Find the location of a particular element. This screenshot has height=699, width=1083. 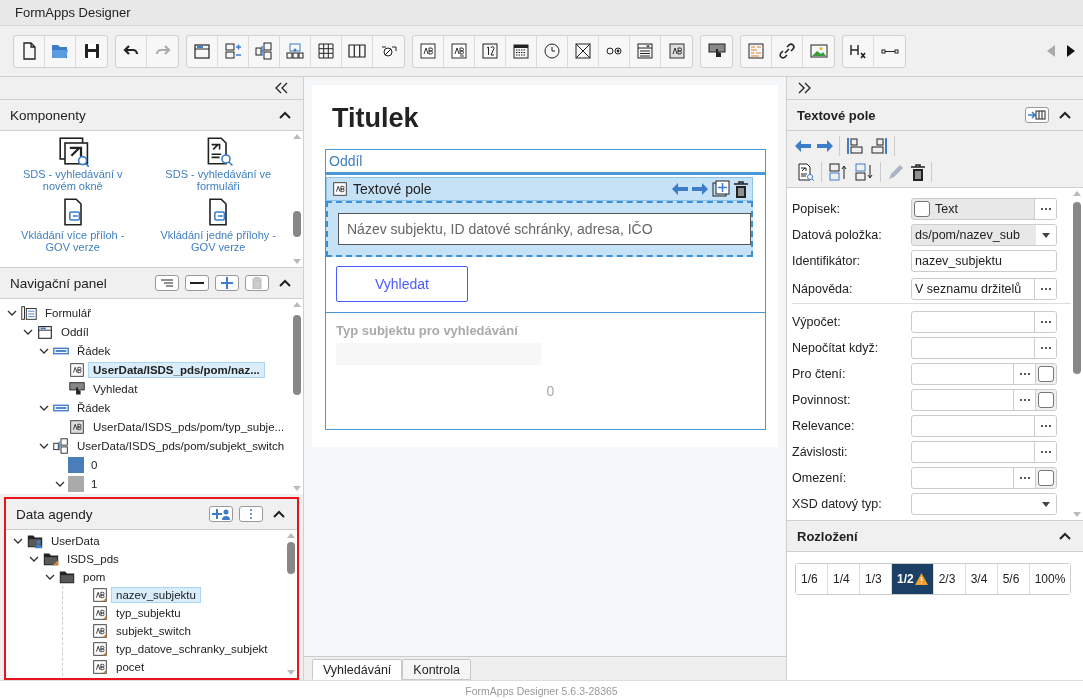

panel-title: Data agendy is located at coordinates (55, 514).